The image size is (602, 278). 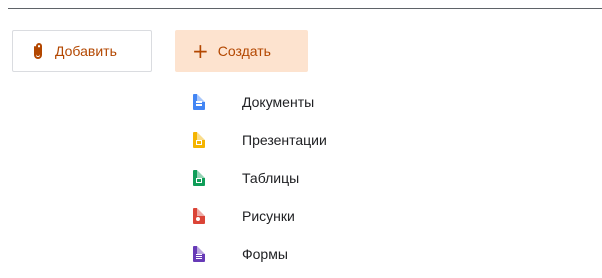 I want to click on top-divider, so click(x=305, y=8).